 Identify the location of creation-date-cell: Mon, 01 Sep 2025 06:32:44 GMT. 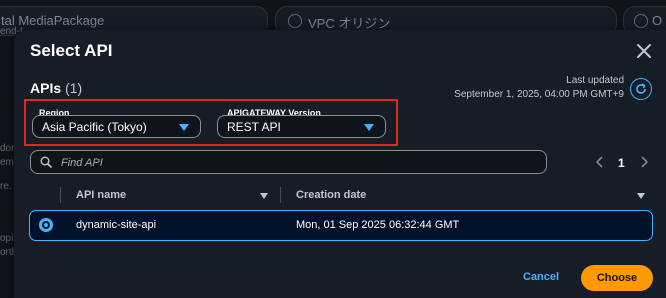
(378, 225).